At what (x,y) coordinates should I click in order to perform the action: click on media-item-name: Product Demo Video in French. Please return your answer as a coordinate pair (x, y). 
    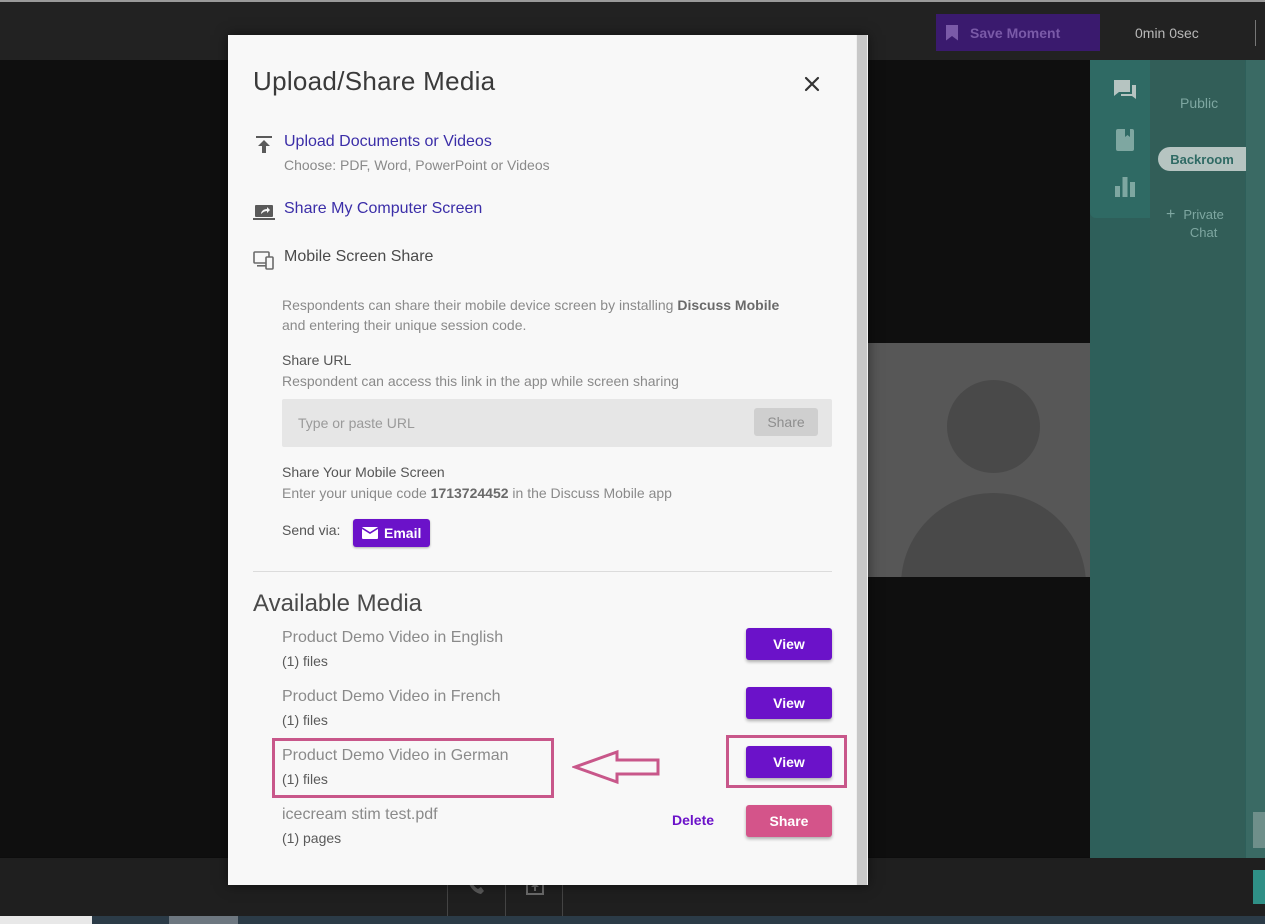
    Looking at the image, I should click on (391, 696).